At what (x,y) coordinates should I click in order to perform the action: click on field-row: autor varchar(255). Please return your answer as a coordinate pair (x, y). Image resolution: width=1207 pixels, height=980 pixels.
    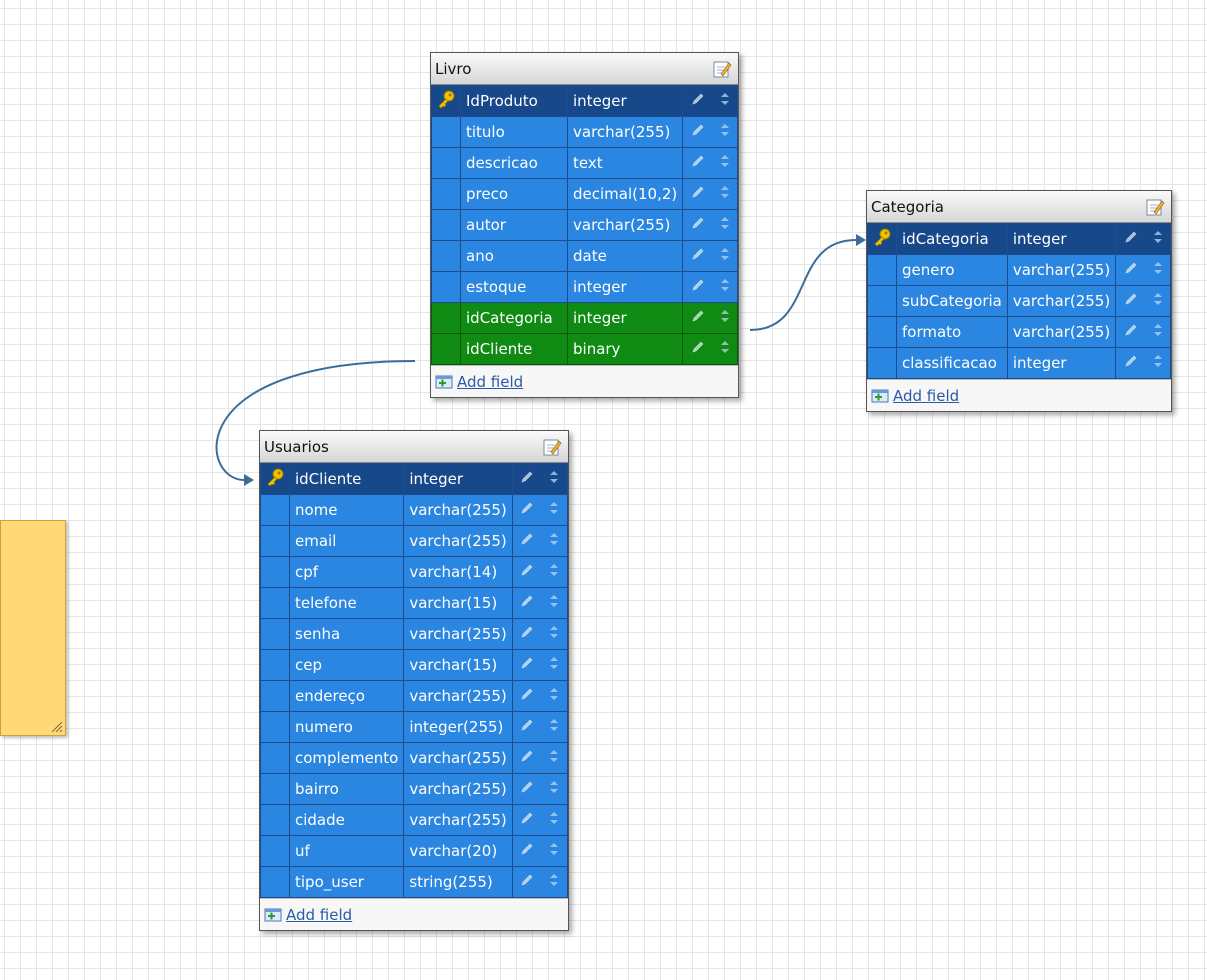
    Looking at the image, I should click on (585, 225).